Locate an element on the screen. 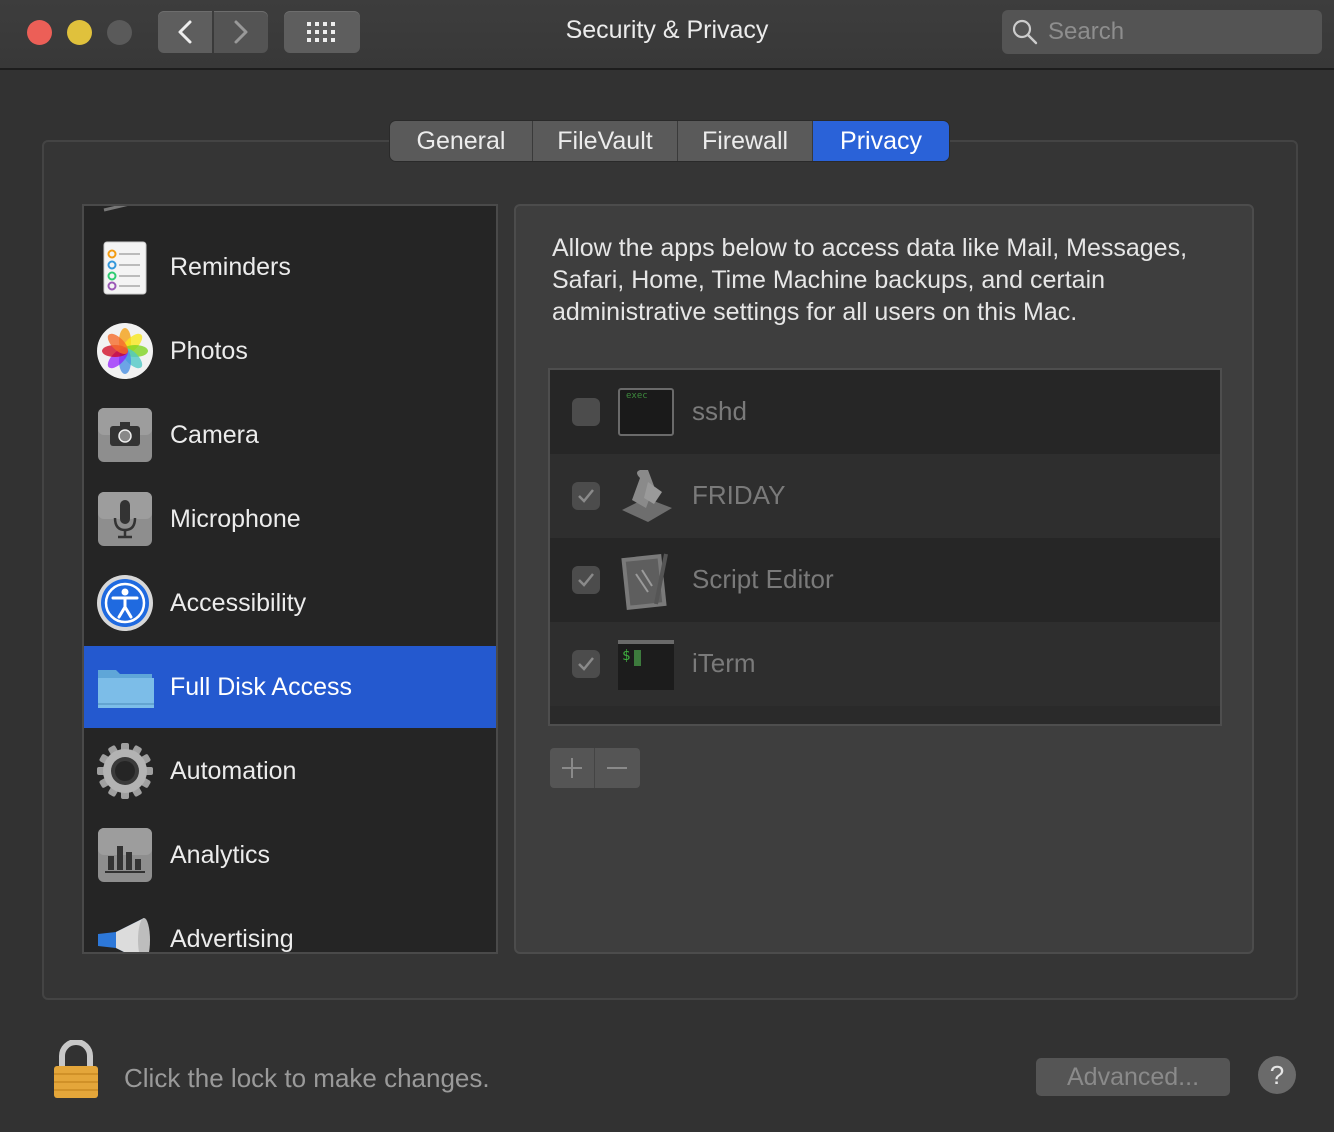 The height and width of the screenshot is (1132, 1334). gear-icon is located at coordinates (125, 771).